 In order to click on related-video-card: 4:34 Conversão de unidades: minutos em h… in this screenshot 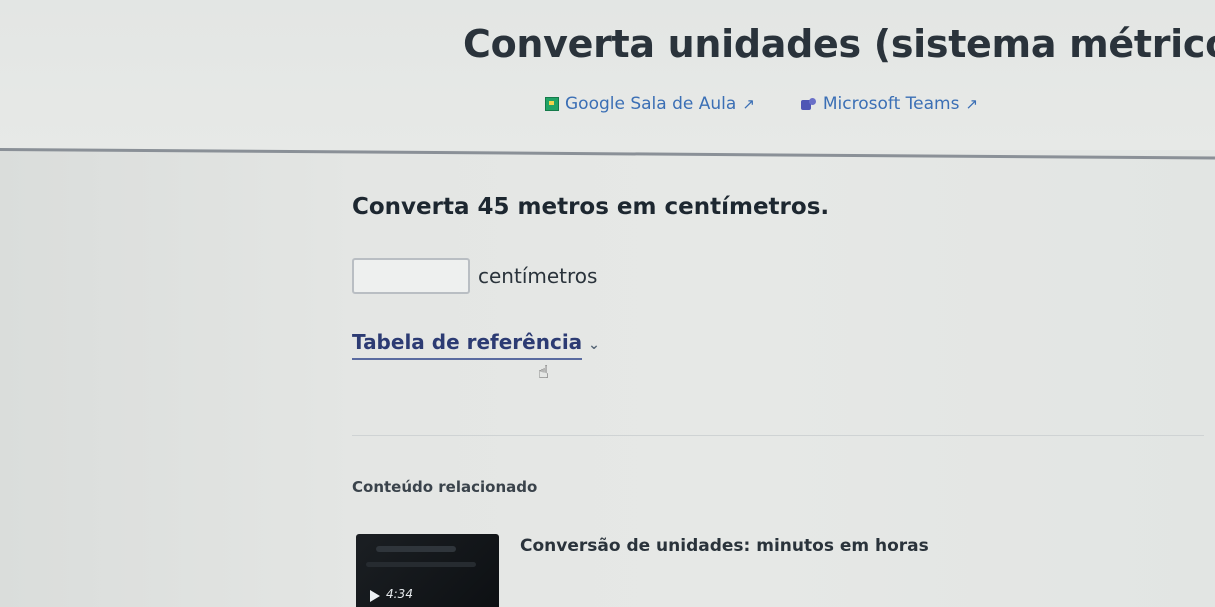, I will do `click(716, 570)`.